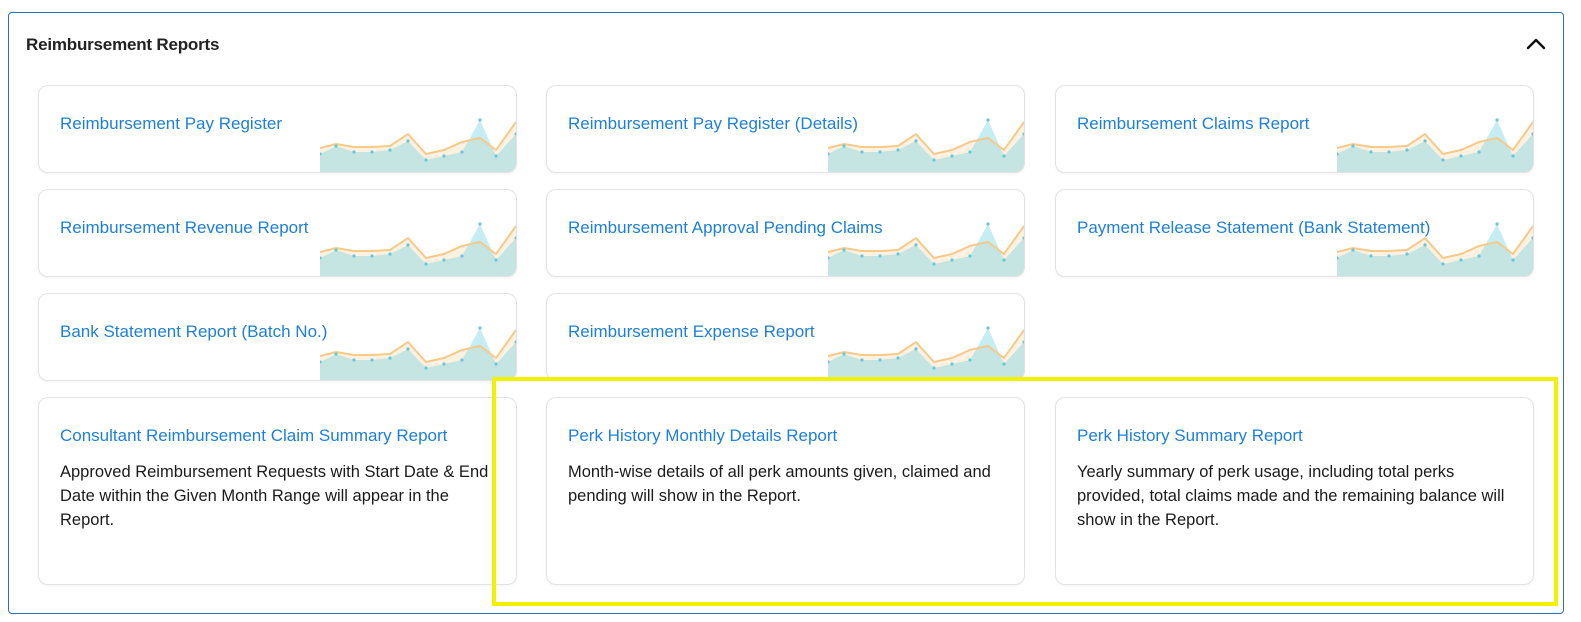  Describe the element at coordinates (194, 331) in the screenshot. I see `report-card-title: Bank Statement Report (Batch No.)` at that location.